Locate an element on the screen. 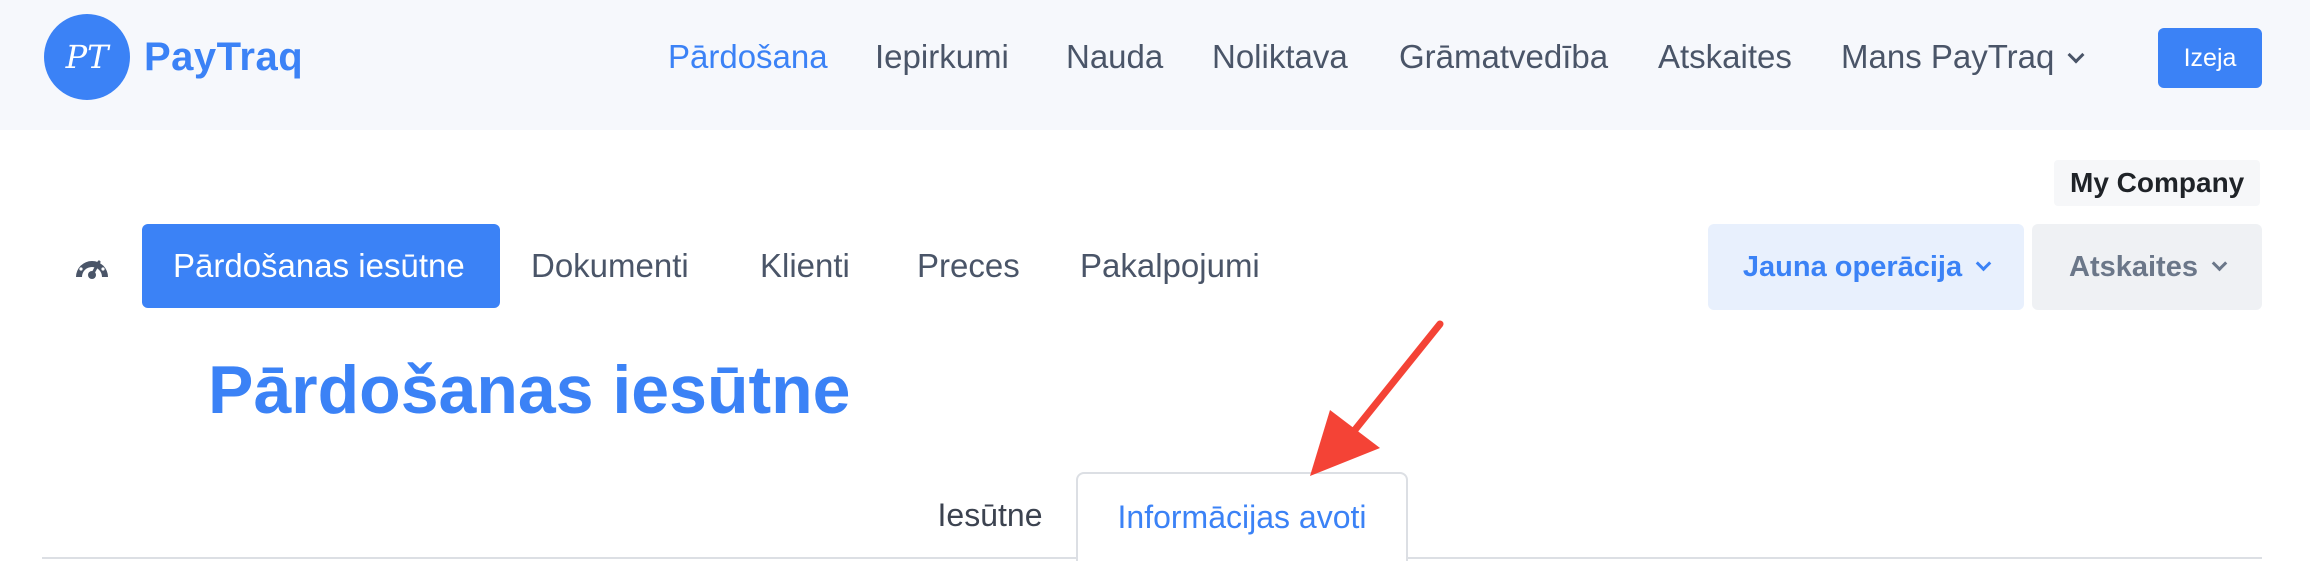  new-operation-button: Jauna operācija is located at coordinates (1866, 267).